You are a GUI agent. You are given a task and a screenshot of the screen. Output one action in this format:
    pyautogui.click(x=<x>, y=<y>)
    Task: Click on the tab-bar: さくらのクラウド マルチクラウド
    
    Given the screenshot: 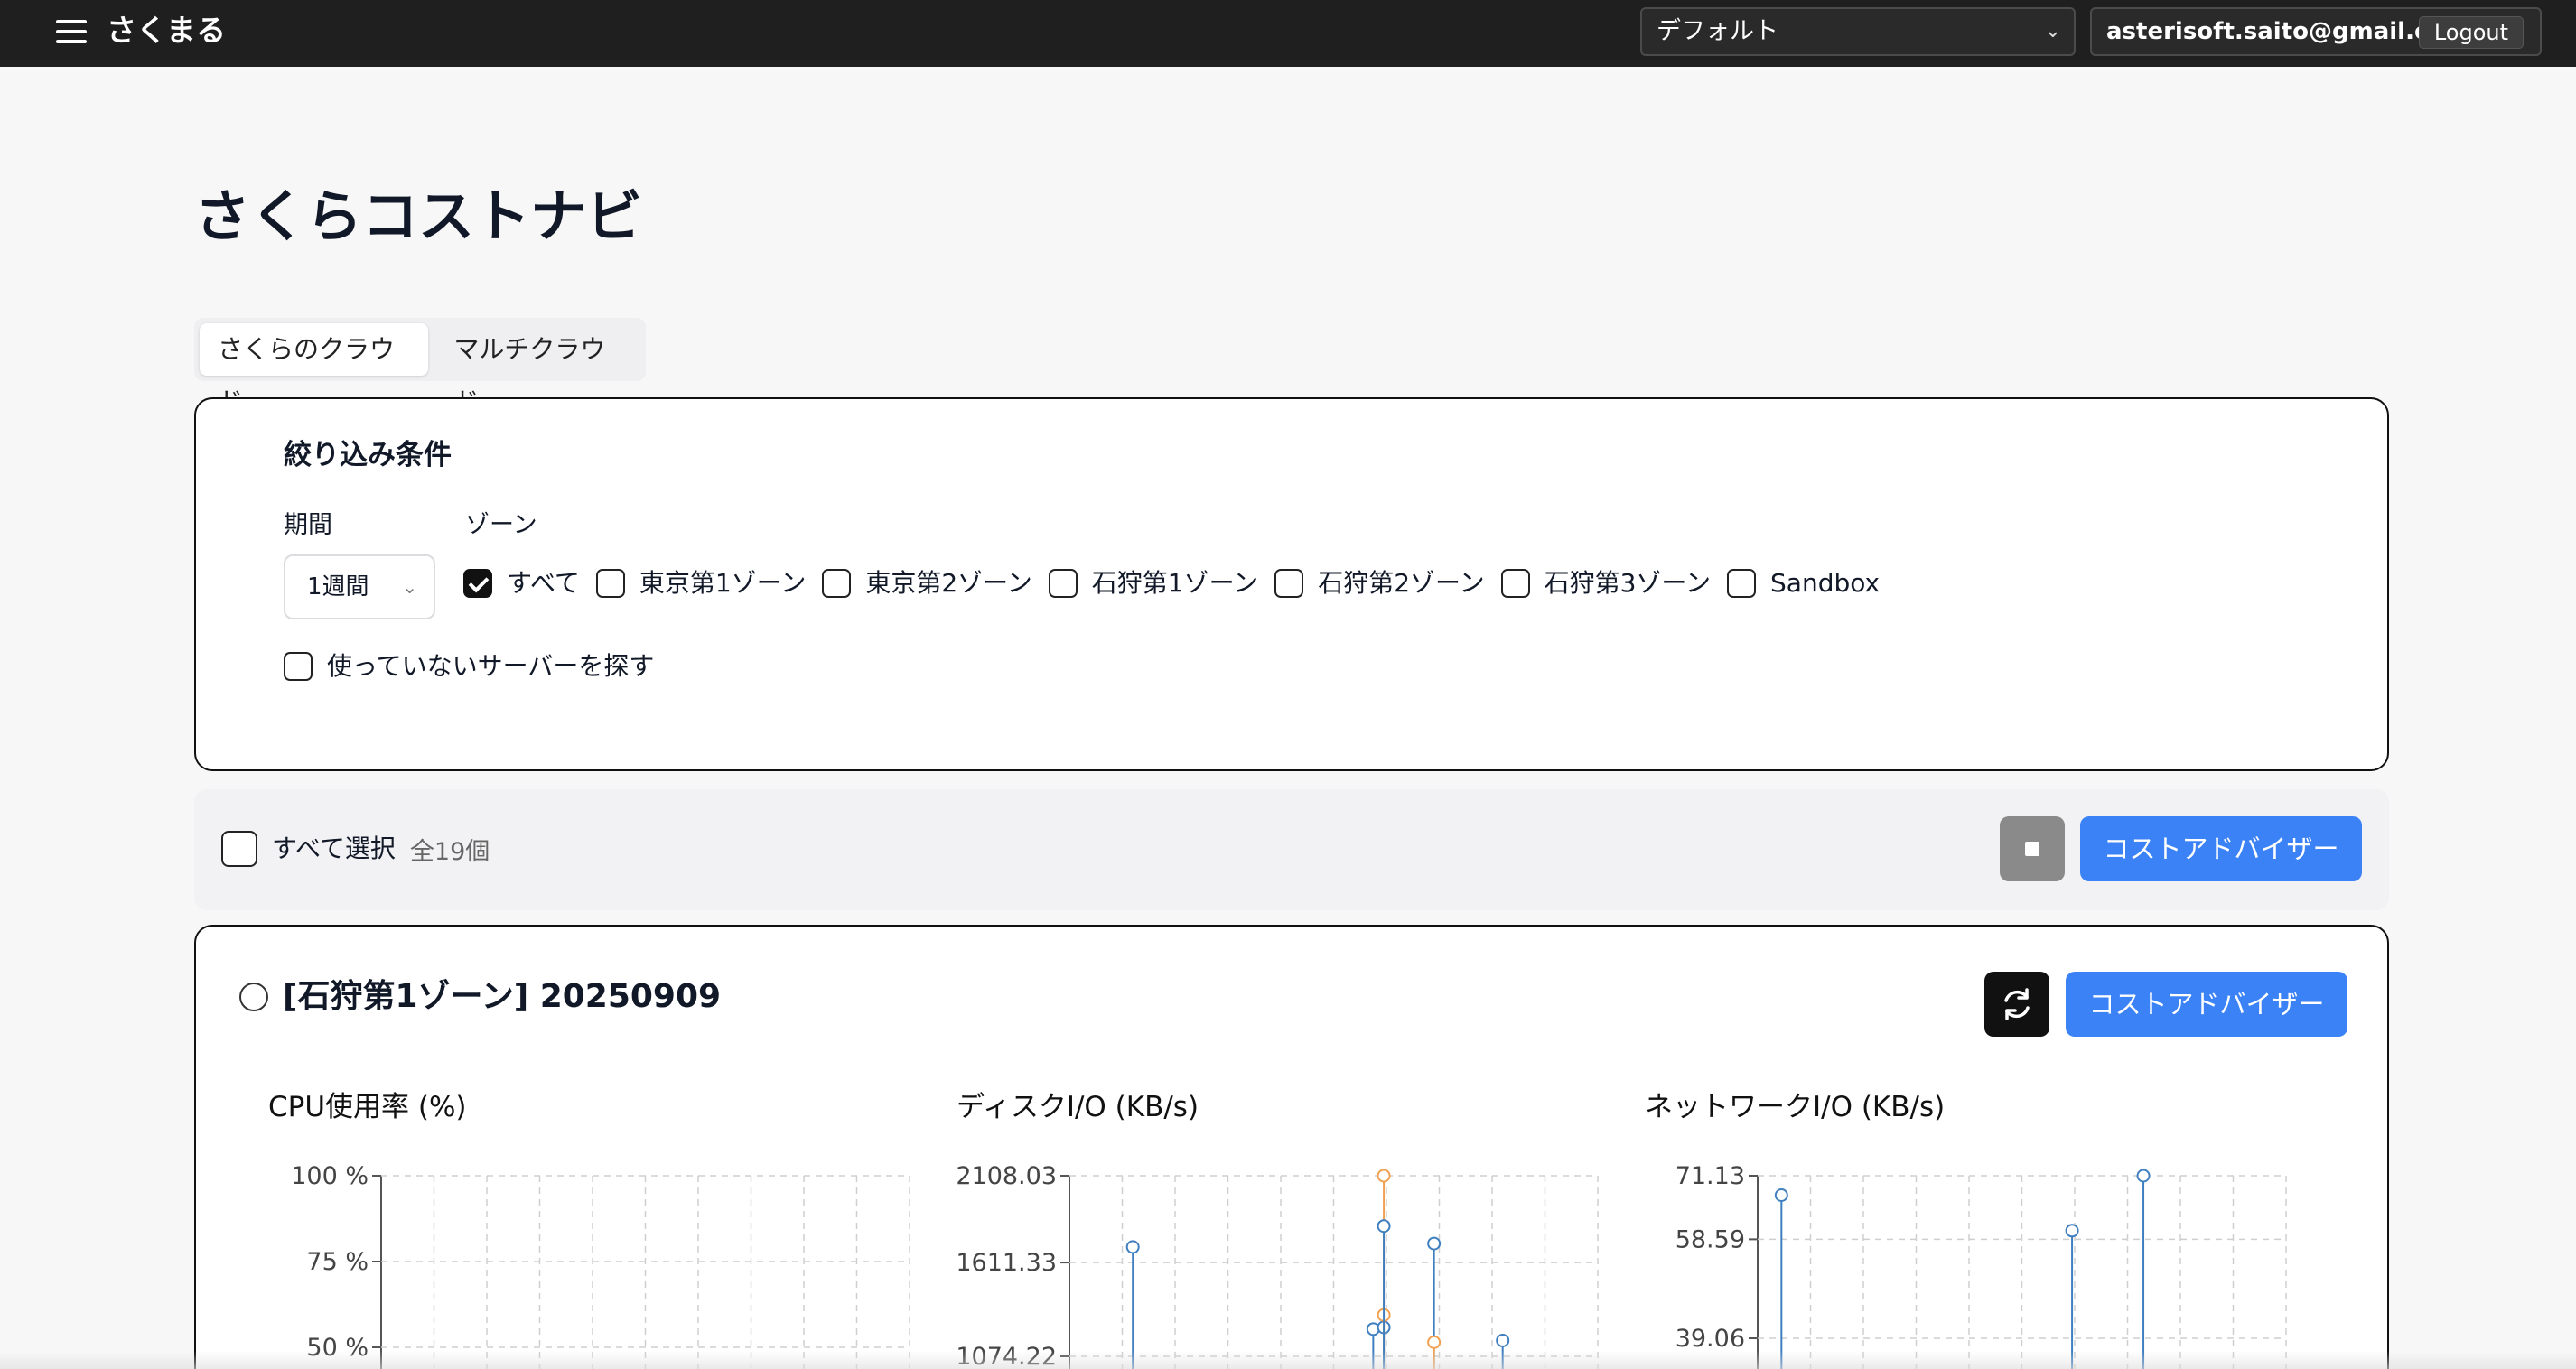 What is the action you would take?
    pyautogui.click(x=420, y=367)
    